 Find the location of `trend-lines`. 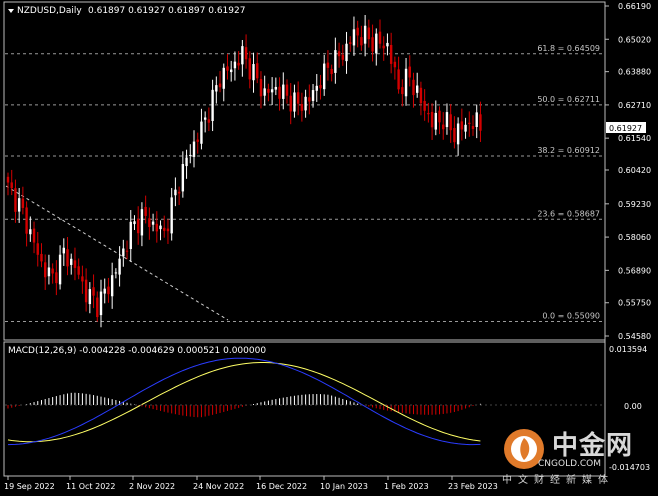

trend-lines is located at coordinates (117, 253).